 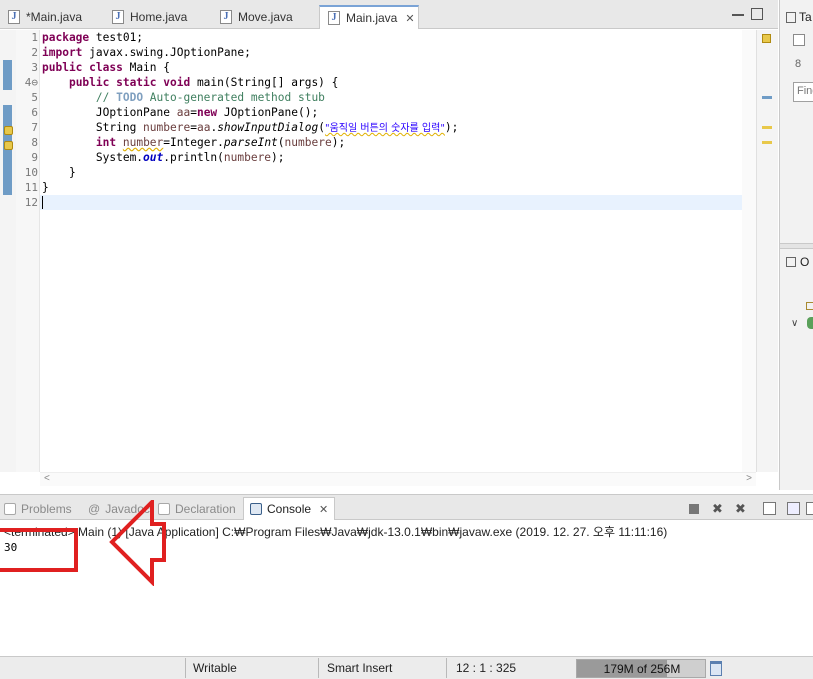 I want to click on text-caret, so click(x=42, y=202).